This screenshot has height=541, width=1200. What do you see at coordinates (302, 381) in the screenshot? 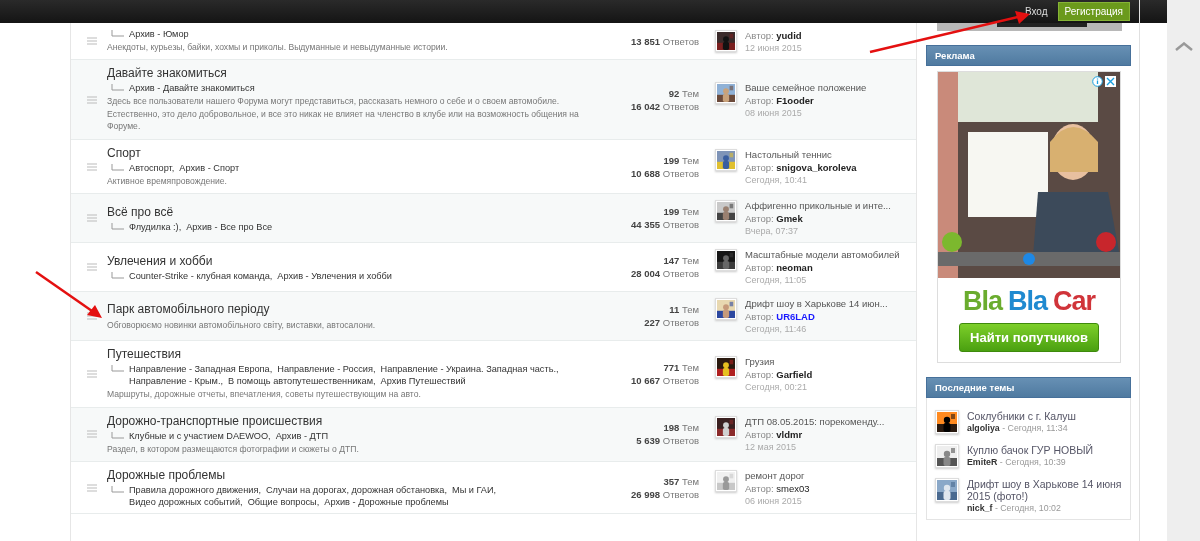
I see `subforum-link: В помощь автопутешественникам,` at bounding box center [302, 381].